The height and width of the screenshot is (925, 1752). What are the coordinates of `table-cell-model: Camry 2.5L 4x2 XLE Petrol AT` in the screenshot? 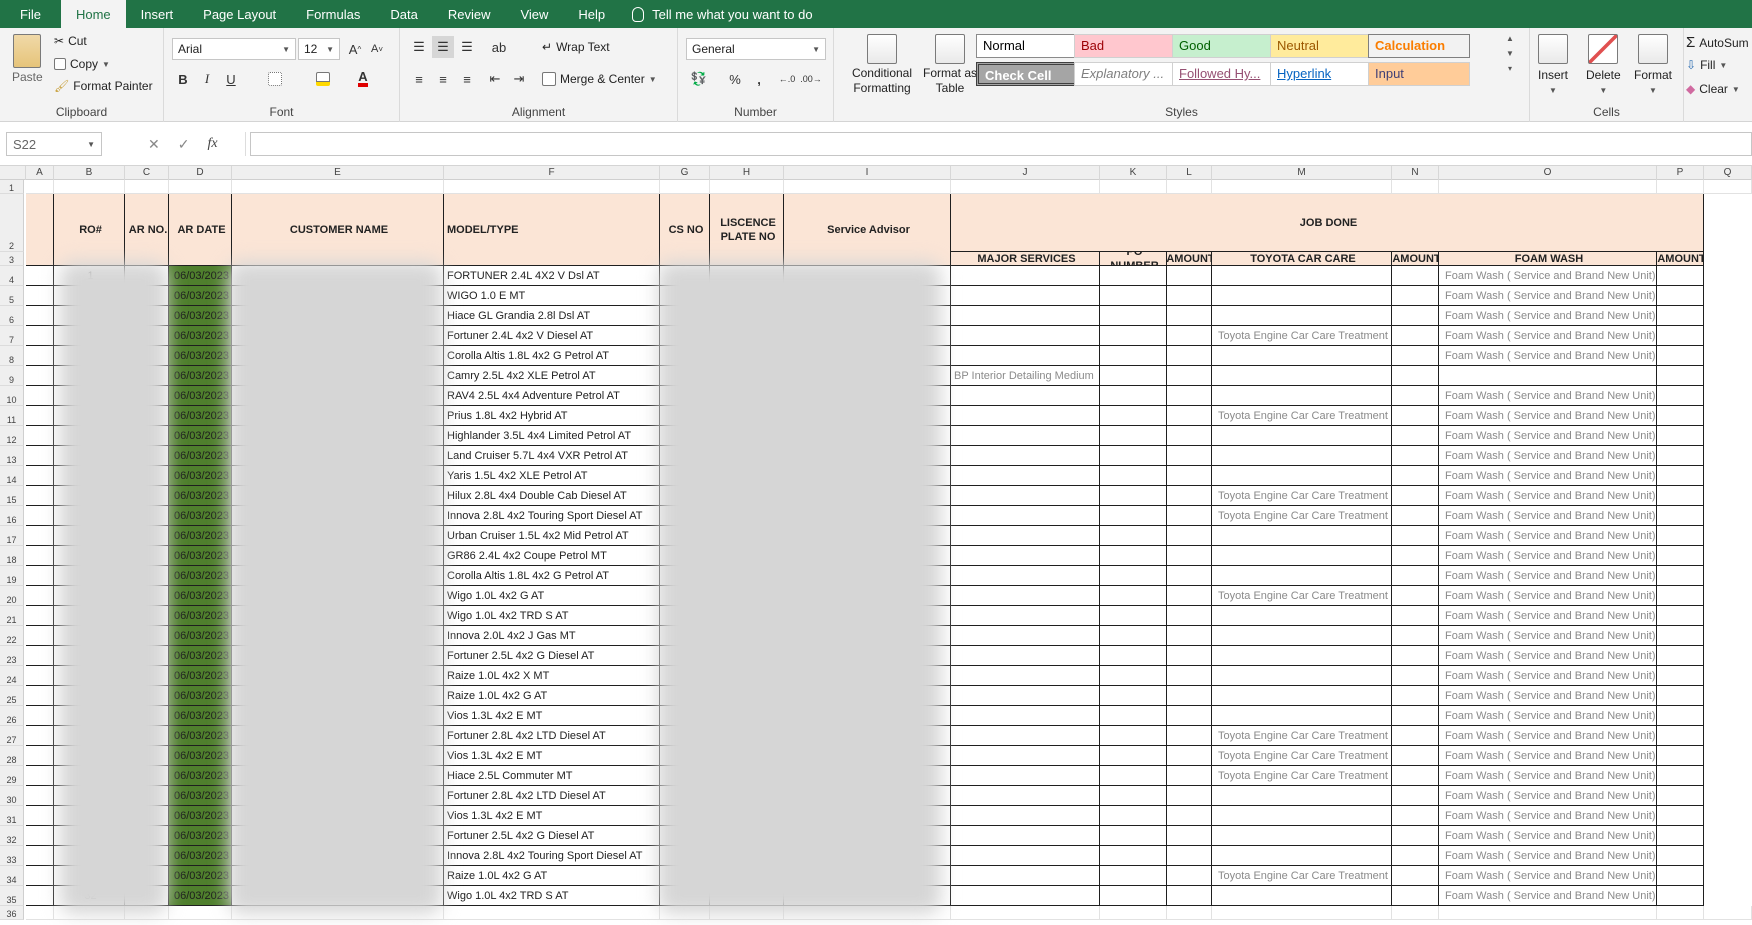 It's located at (552, 376).